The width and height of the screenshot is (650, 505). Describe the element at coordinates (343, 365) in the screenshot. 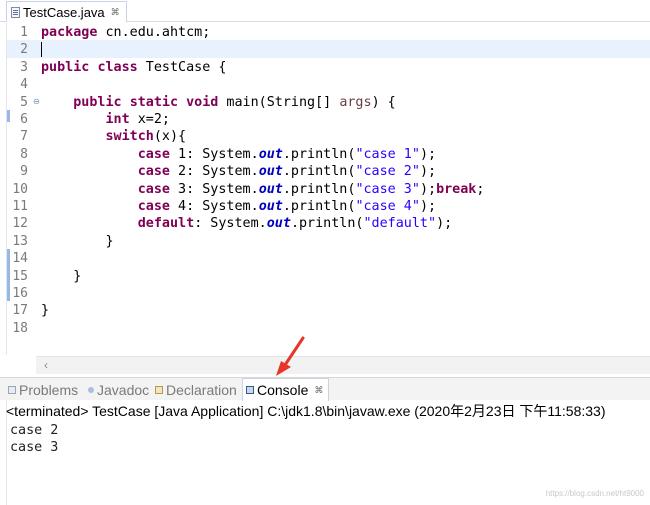

I see `horizontal-scrollbar: ‹` at that location.